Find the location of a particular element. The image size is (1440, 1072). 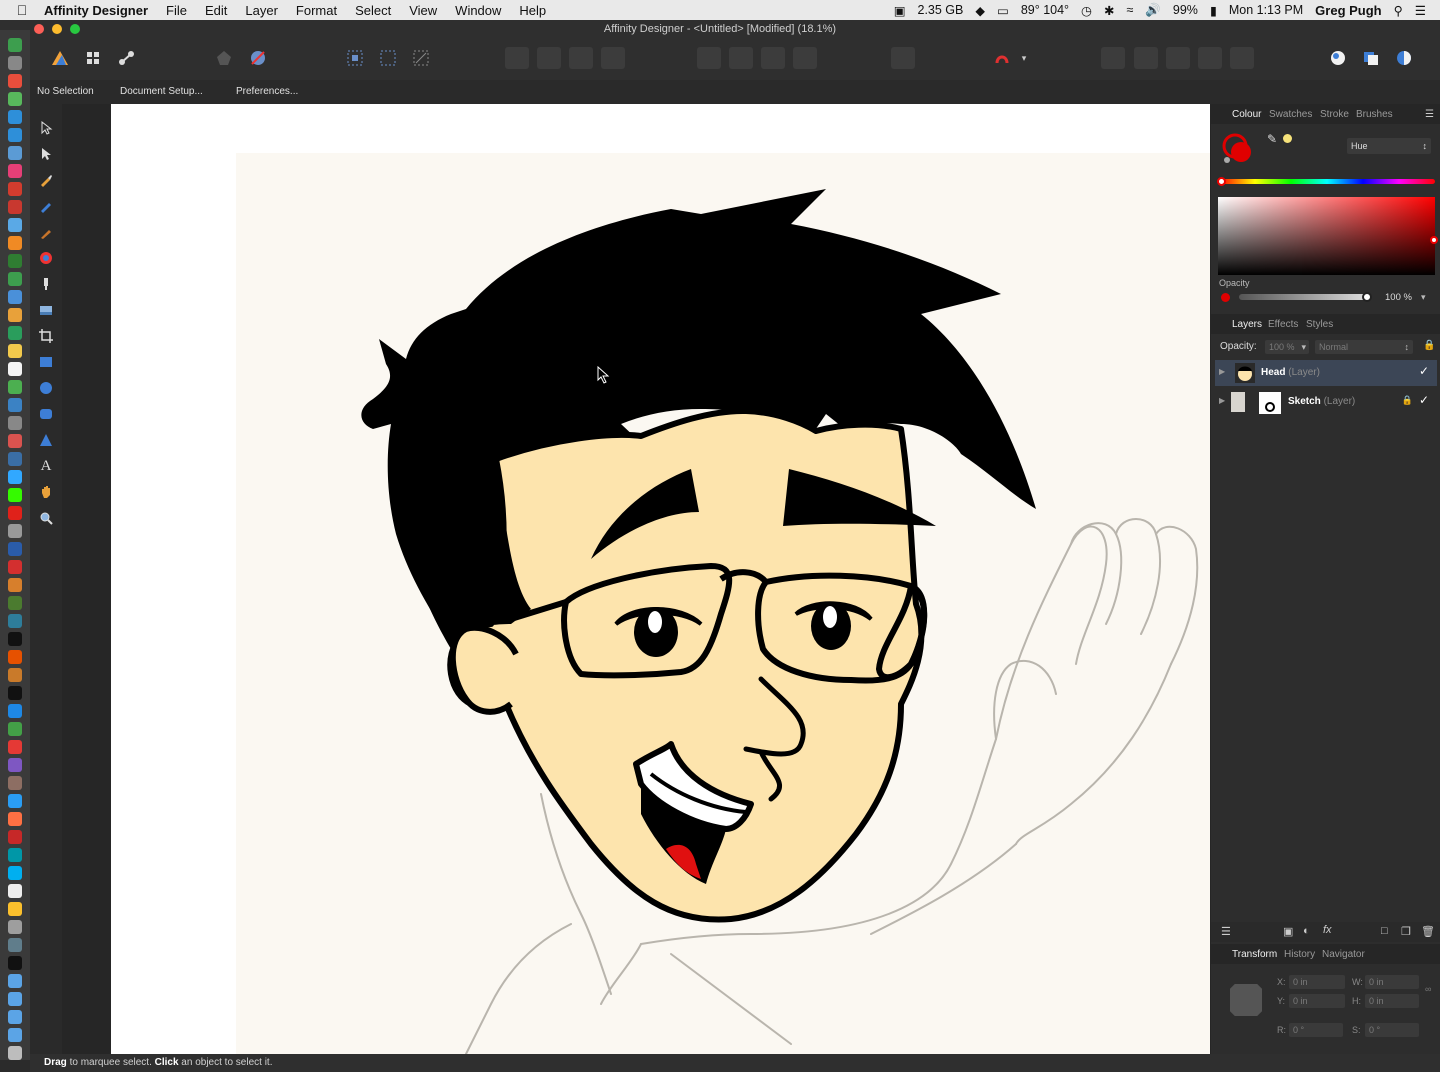

menu-format: Format is located at coordinates (316, 10).